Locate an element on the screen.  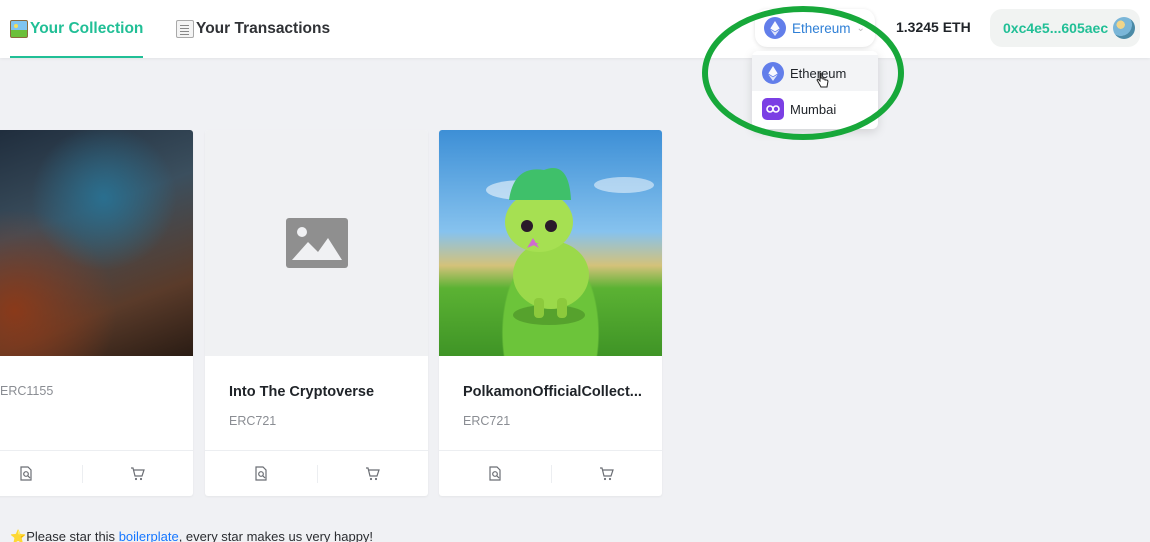
framed-picture-icon is located at coordinates (19, 29).